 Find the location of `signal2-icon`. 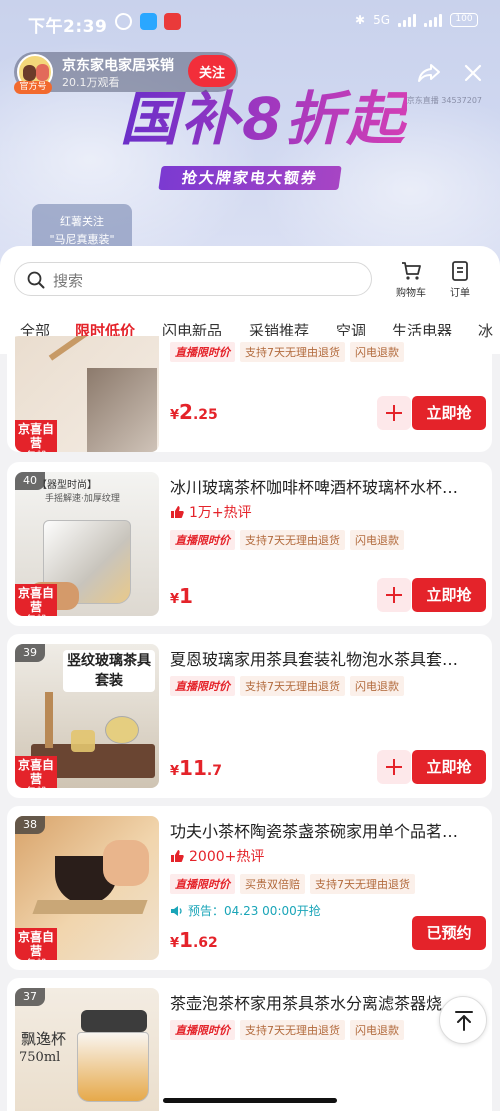

signal2-icon is located at coordinates (433, 20).